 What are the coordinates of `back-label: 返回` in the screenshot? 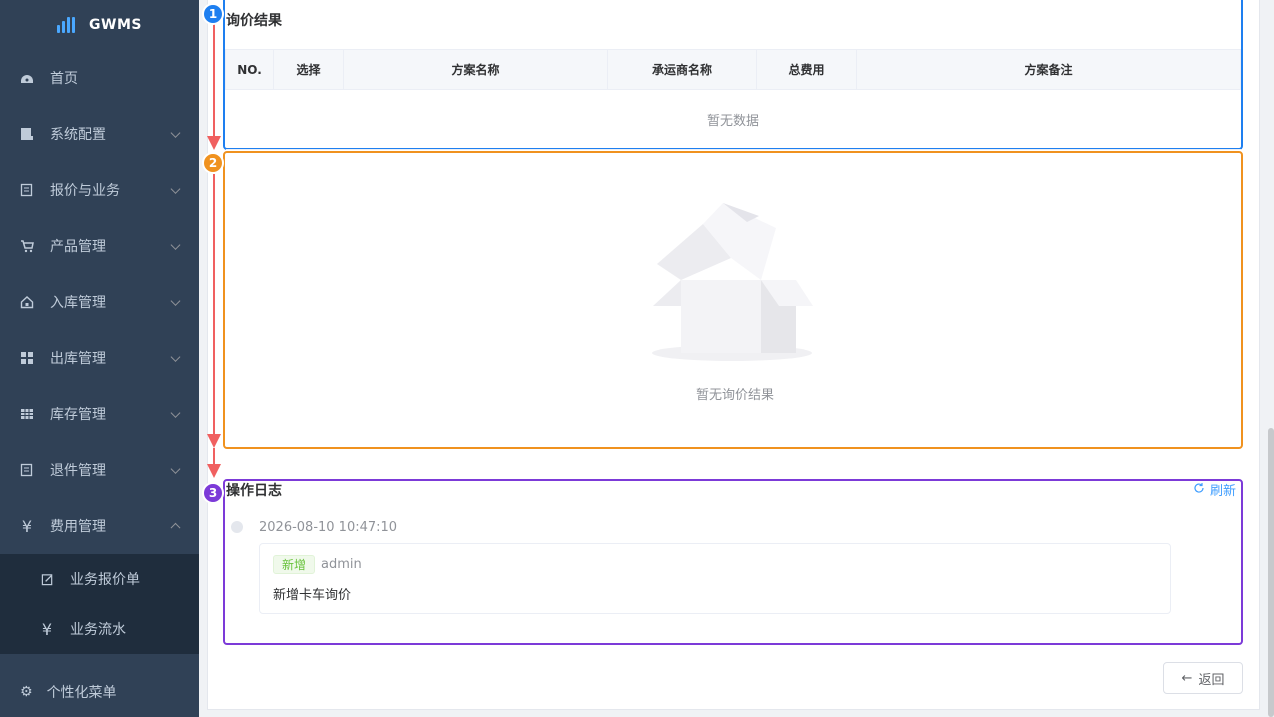 It's located at (1211, 680).